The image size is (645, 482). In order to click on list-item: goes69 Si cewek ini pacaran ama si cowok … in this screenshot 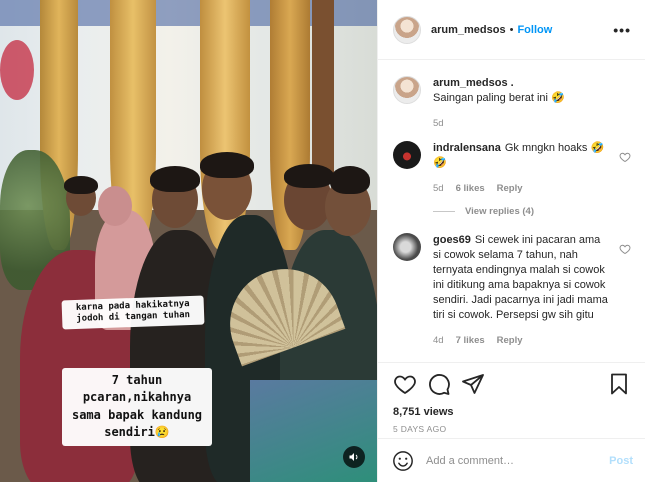, I will do `click(512, 295)`.